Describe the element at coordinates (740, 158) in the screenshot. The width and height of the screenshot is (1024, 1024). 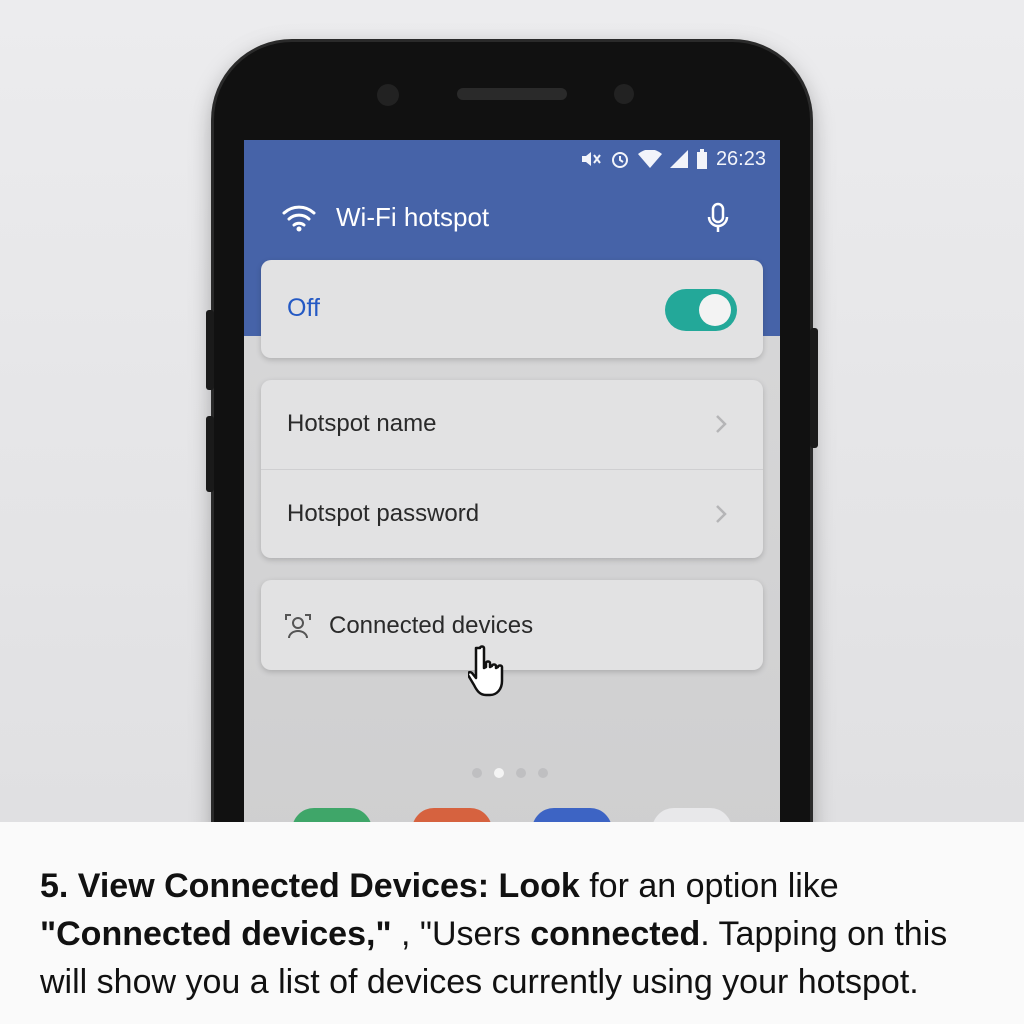
I see `status-time: 26:23` at that location.